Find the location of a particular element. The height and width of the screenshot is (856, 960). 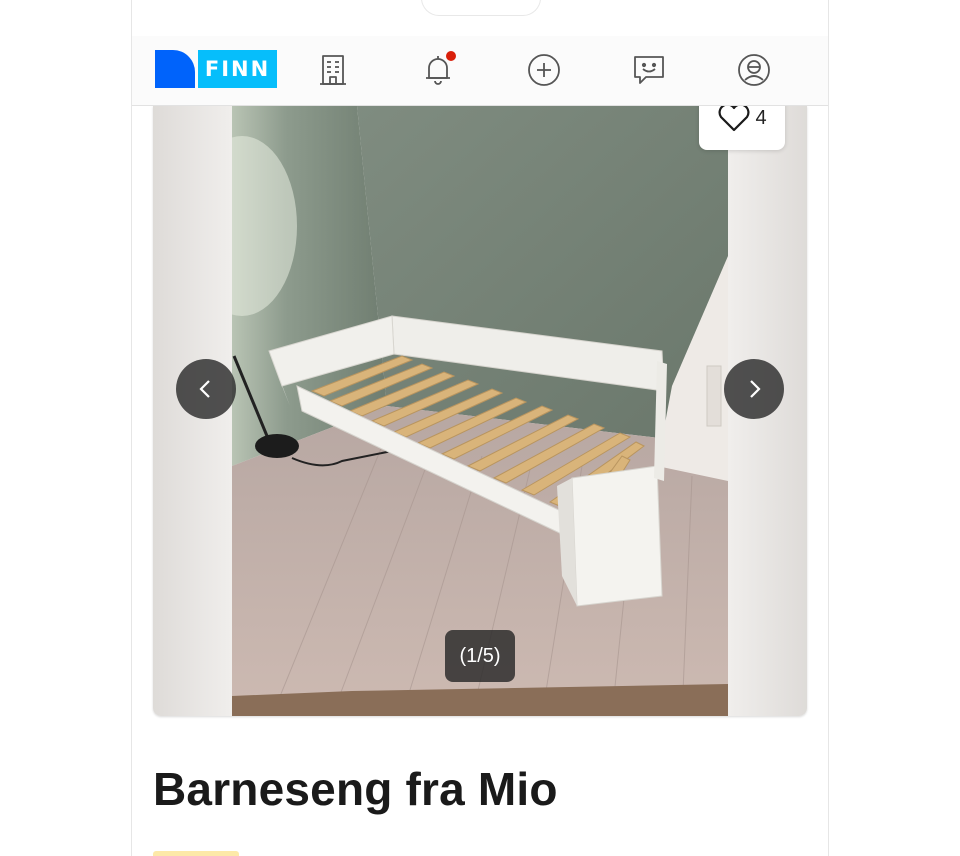

favorite-count: 4 is located at coordinates (761, 117).